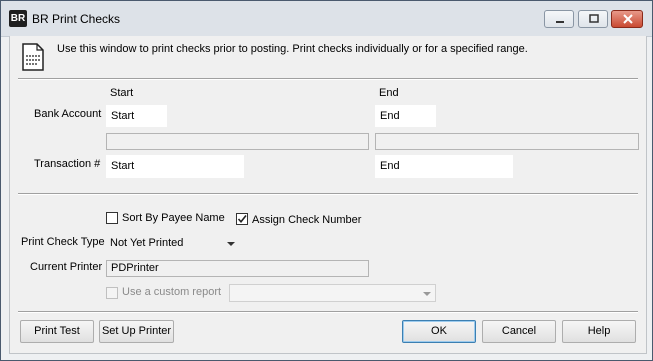  What do you see at coordinates (67, 164) in the screenshot?
I see `transaction-label: Transaction #` at bounding box center [67, 164].